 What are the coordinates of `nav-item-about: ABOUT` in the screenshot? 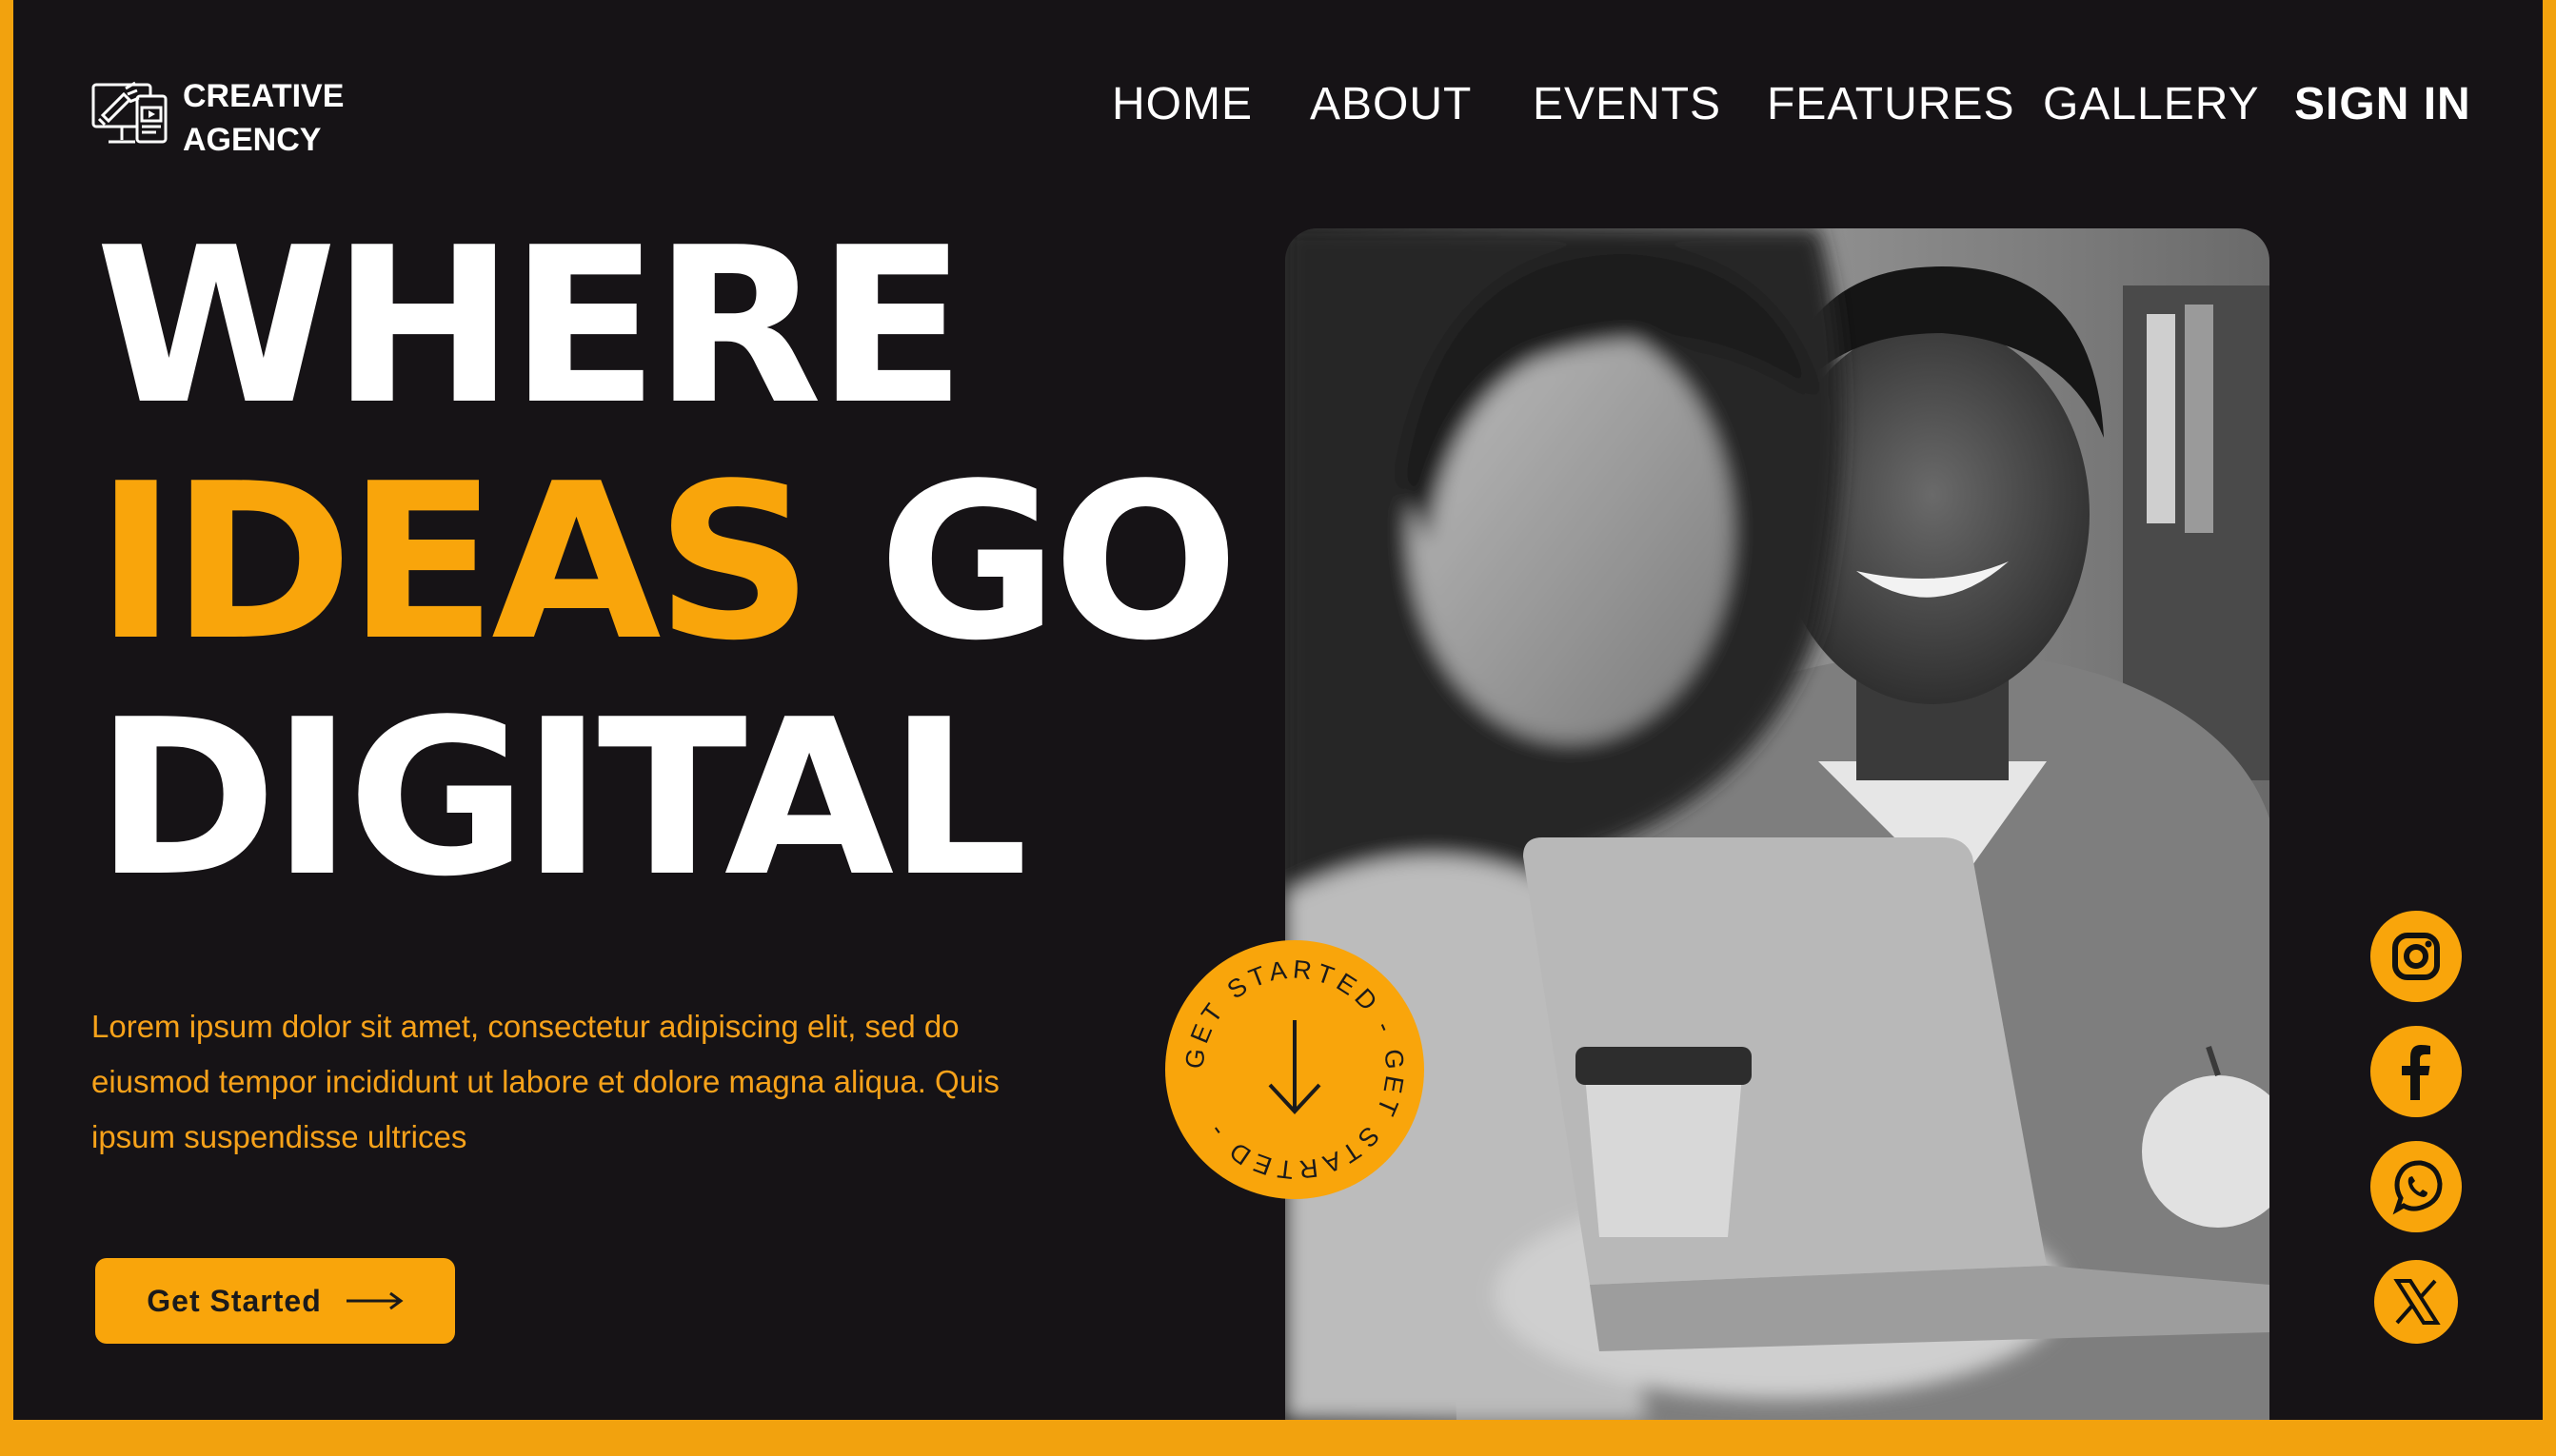 It's located at (1391, 104).